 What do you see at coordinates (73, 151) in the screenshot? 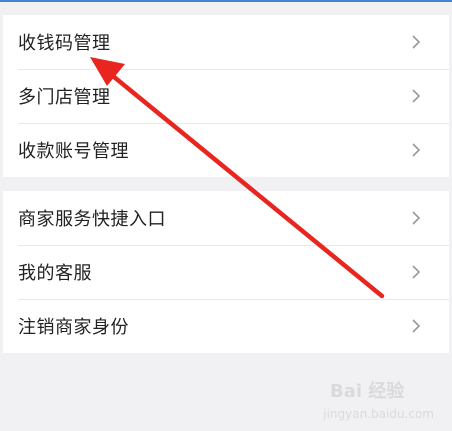
I see `menu-item-label: 收款账号管理` at bounding box center [73, 151].